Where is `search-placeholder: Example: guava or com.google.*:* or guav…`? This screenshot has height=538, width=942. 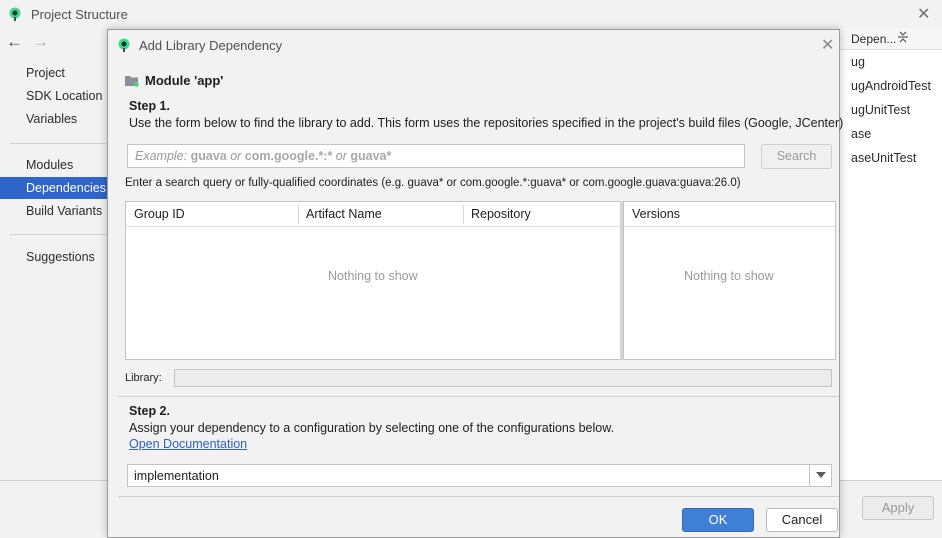
search-placeholder: Example: guava or com.google.*:* or guav… is located at coordinates (263, 156).